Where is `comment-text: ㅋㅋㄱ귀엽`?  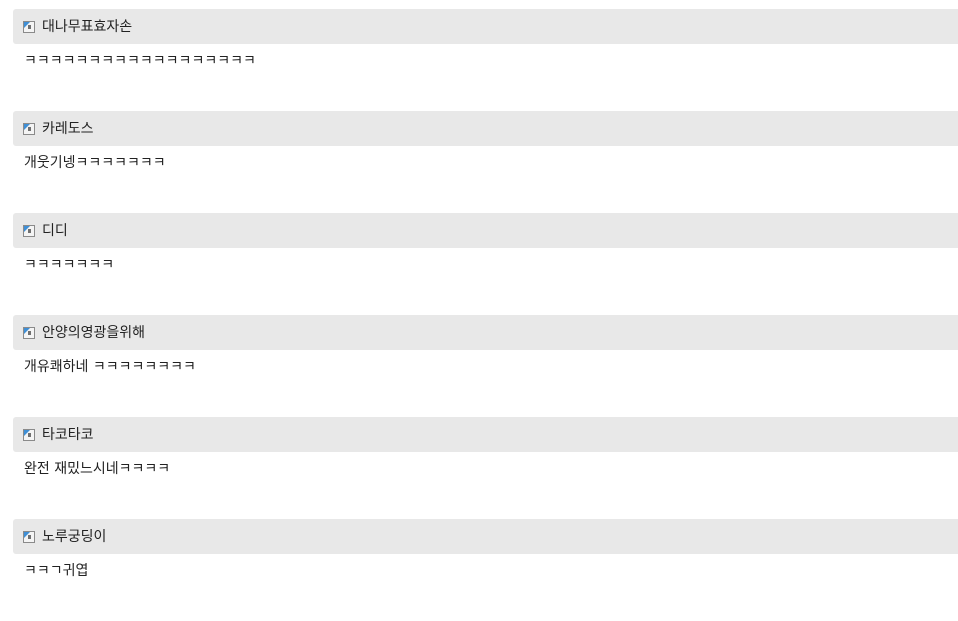 comment-text: ㅋㅋㄱ귀엽 is located at coordinates (56, 571).